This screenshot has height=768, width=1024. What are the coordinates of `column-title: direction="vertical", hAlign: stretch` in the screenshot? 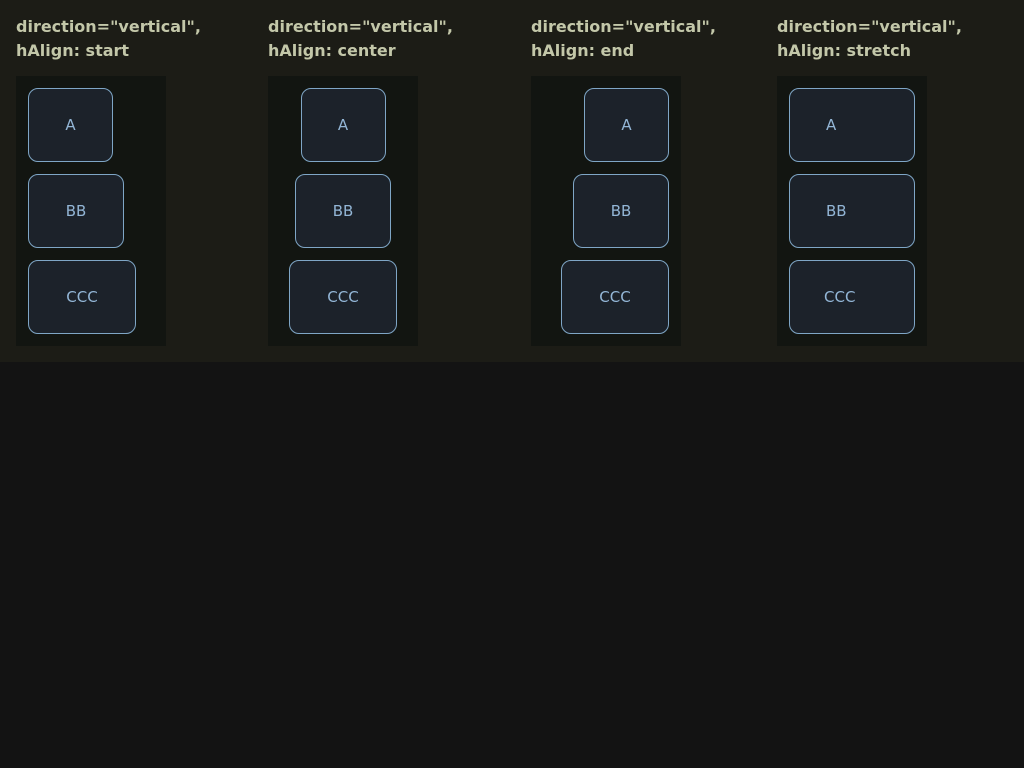 It's located at (897, 39).